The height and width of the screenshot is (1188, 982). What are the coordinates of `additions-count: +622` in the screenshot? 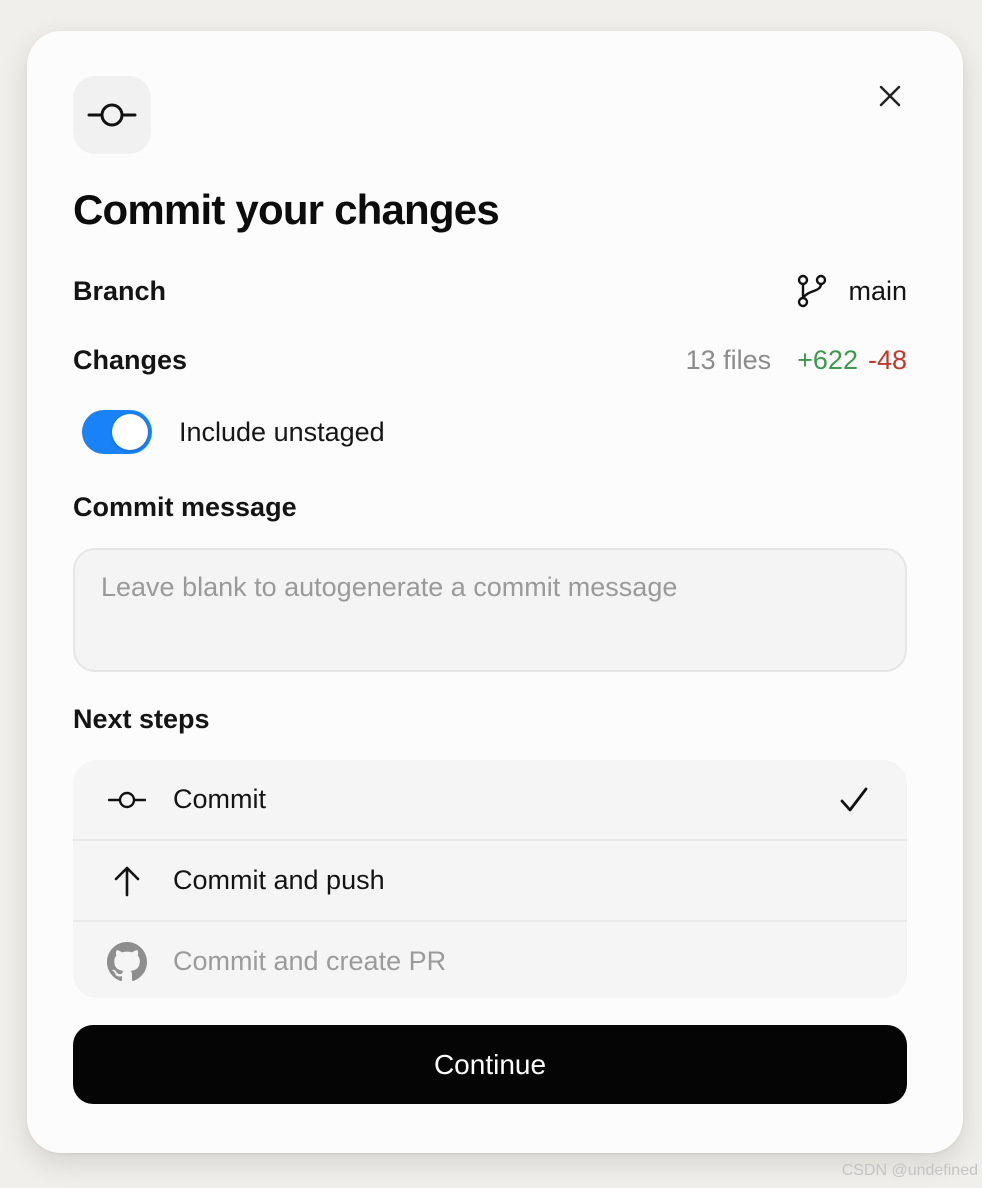 It's located at (827, 359).